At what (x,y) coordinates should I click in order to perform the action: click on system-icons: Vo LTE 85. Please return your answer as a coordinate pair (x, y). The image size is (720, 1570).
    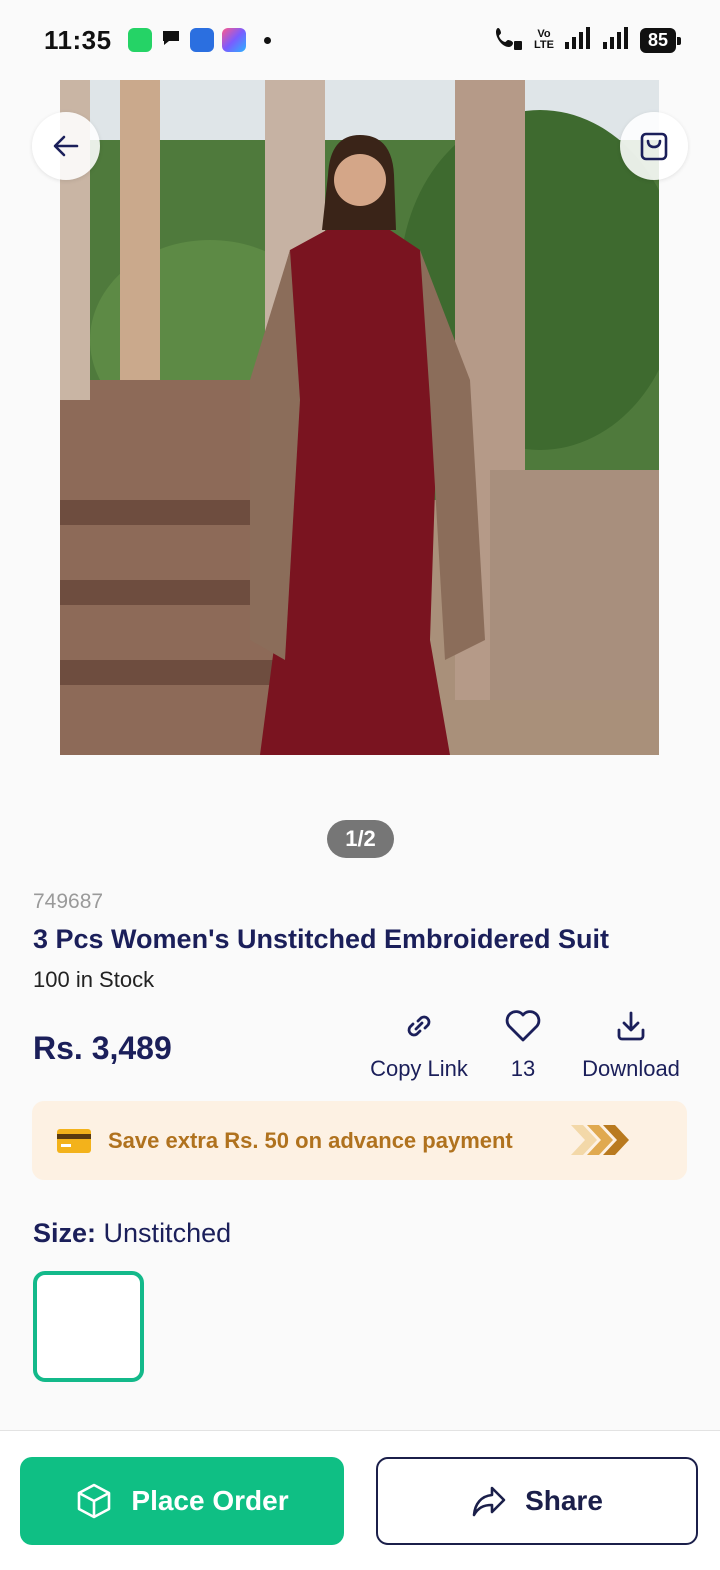
    Looking at the image, I should click on (588, 40).